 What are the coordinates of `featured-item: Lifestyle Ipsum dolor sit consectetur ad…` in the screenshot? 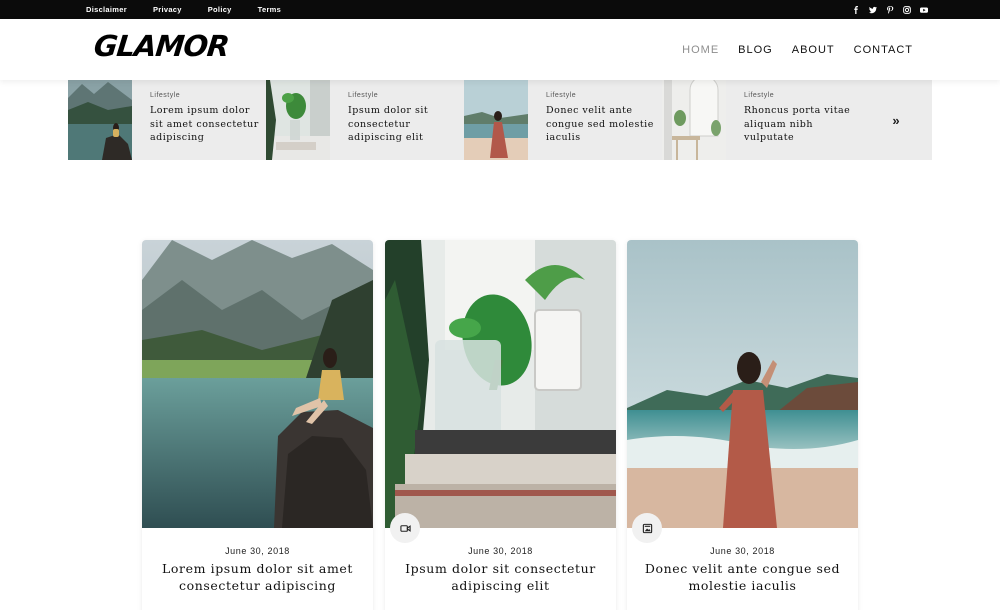 It's located at (365, 120).